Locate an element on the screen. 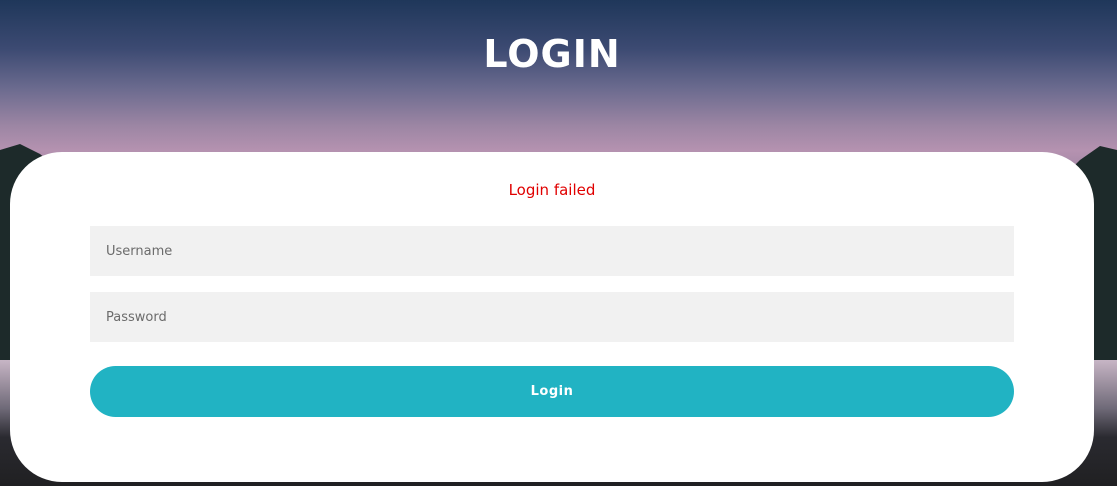  username-input is located at coordinates (552, 251).